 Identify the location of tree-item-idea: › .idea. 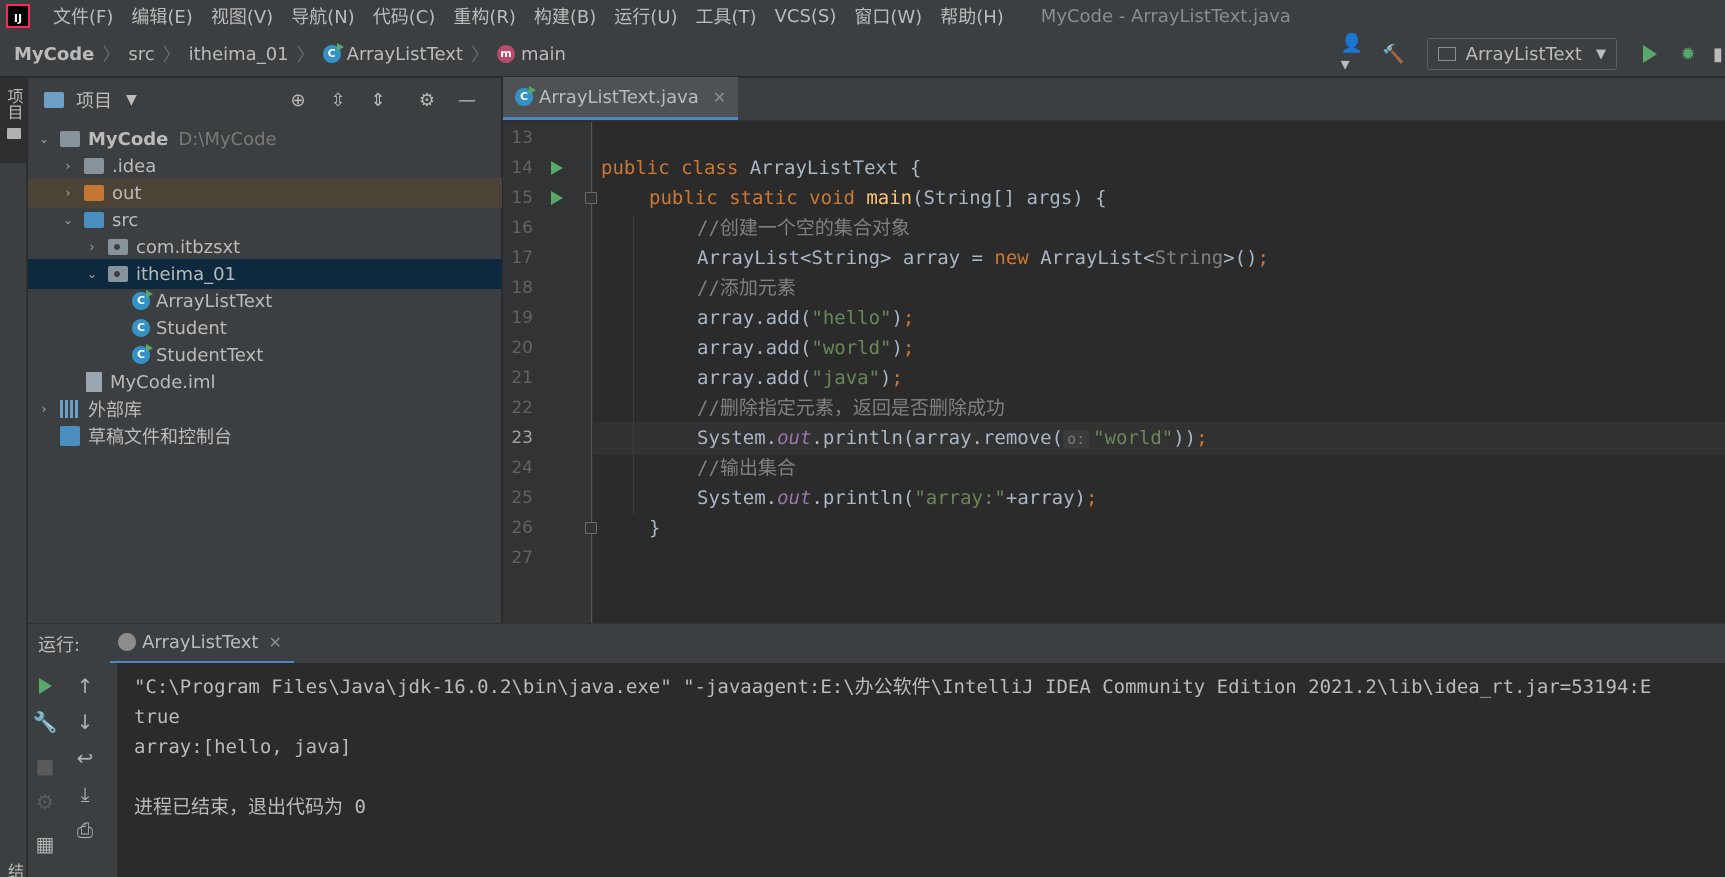
(265, 166).